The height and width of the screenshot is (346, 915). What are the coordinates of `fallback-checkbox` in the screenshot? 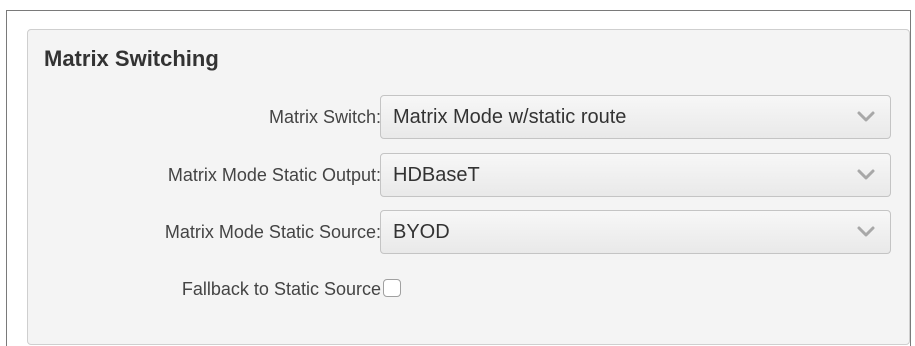 It's located at (392, 288).